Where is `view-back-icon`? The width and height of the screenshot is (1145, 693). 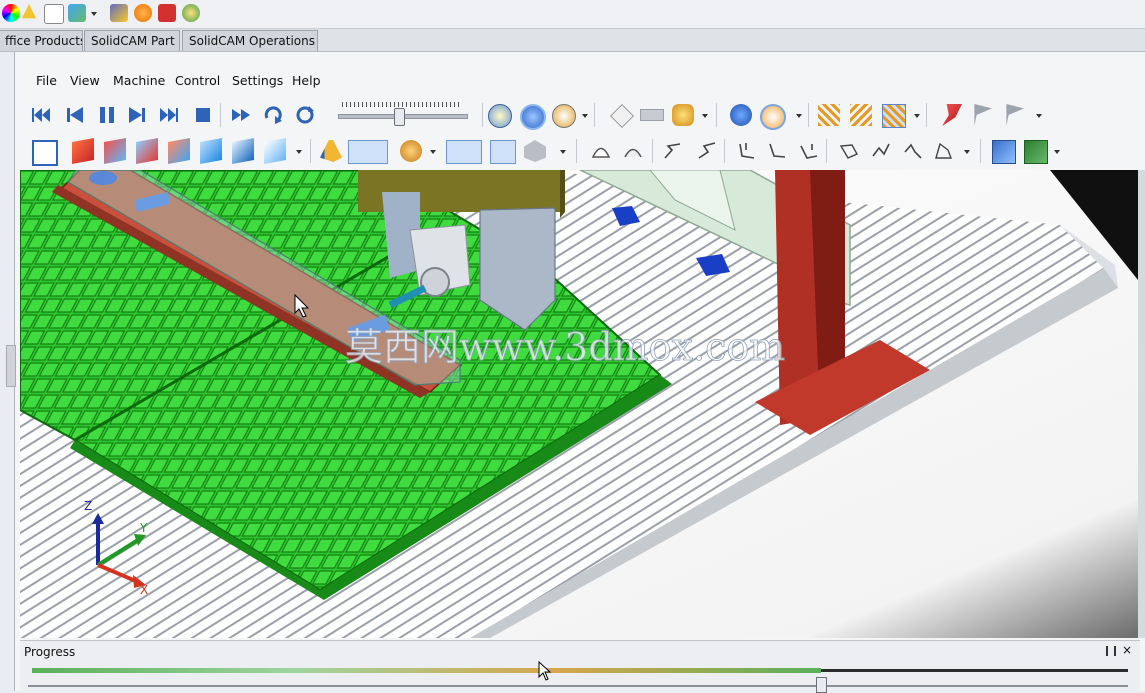
view-back-icon is located at coordinates (211, 151).